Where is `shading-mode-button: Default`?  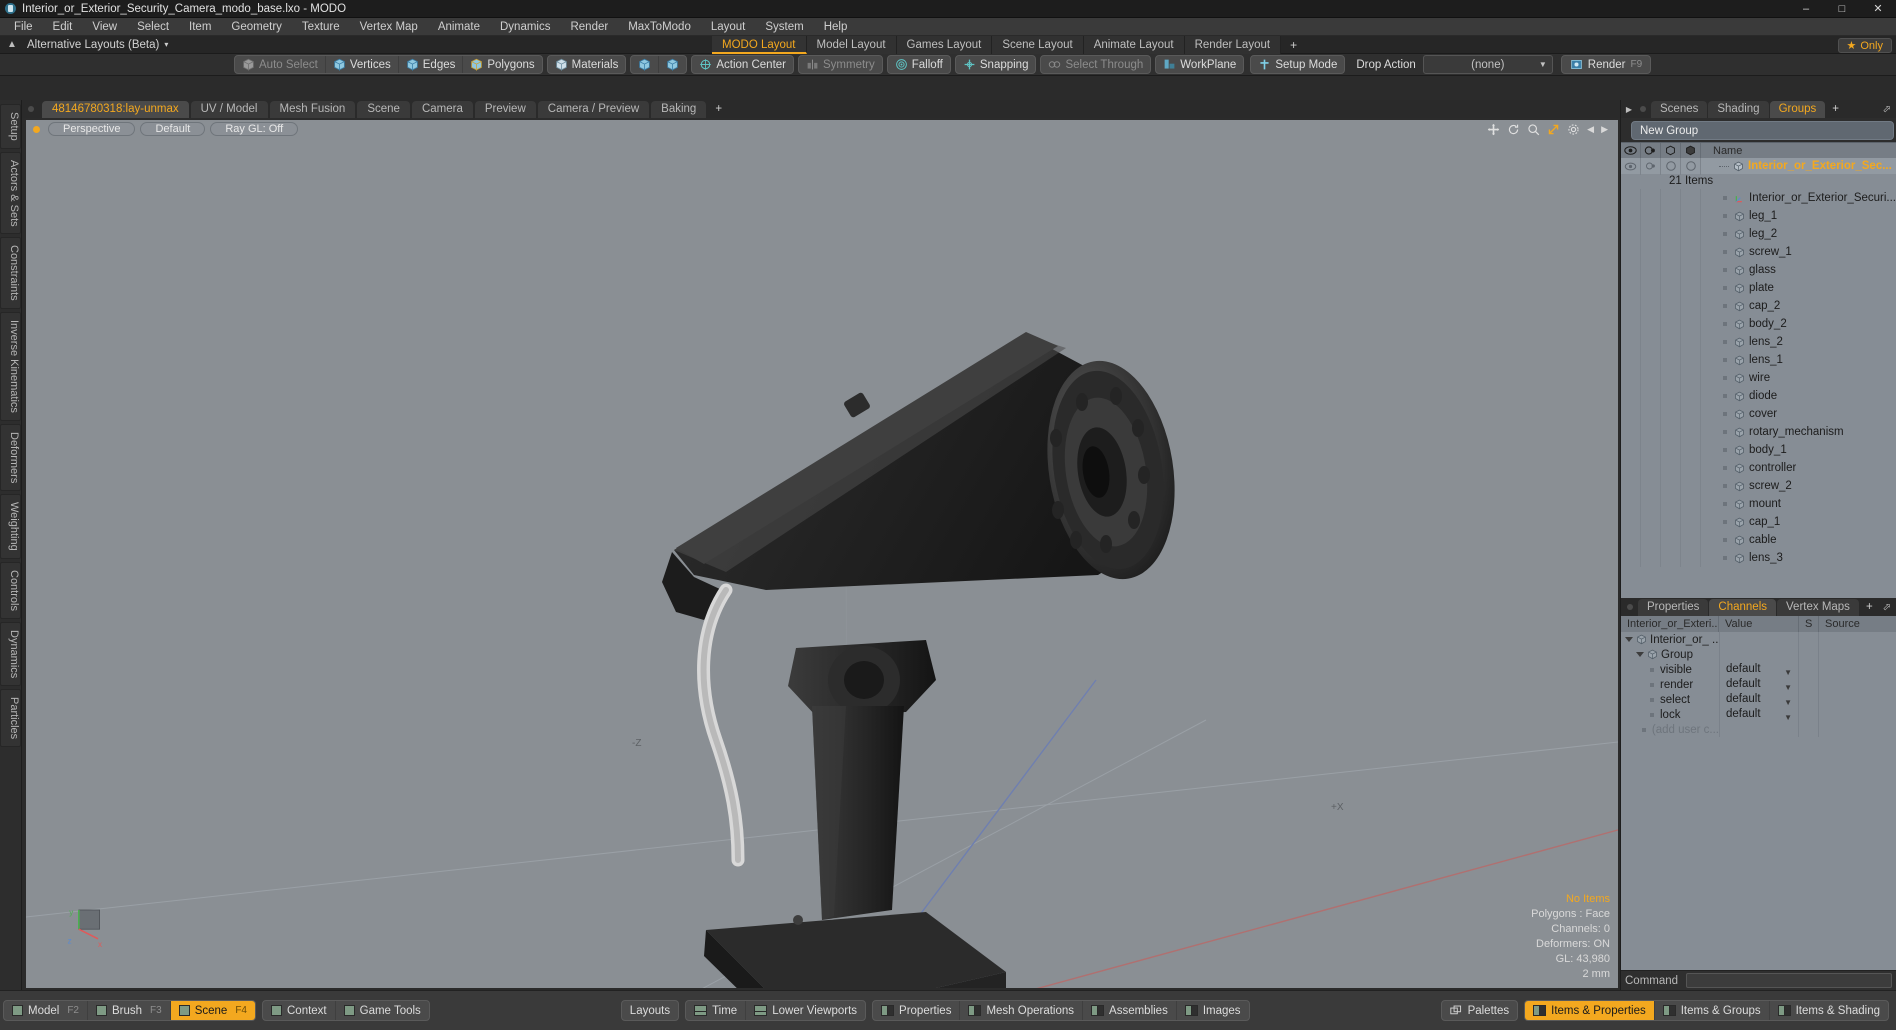 shading-mode-button: Default is located at coordinates (173, 129).